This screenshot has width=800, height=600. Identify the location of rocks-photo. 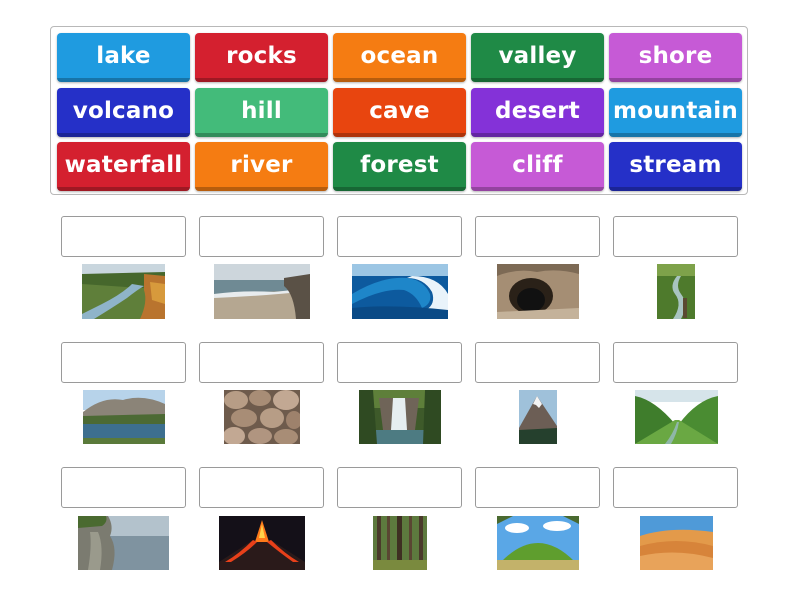
(262, 417).